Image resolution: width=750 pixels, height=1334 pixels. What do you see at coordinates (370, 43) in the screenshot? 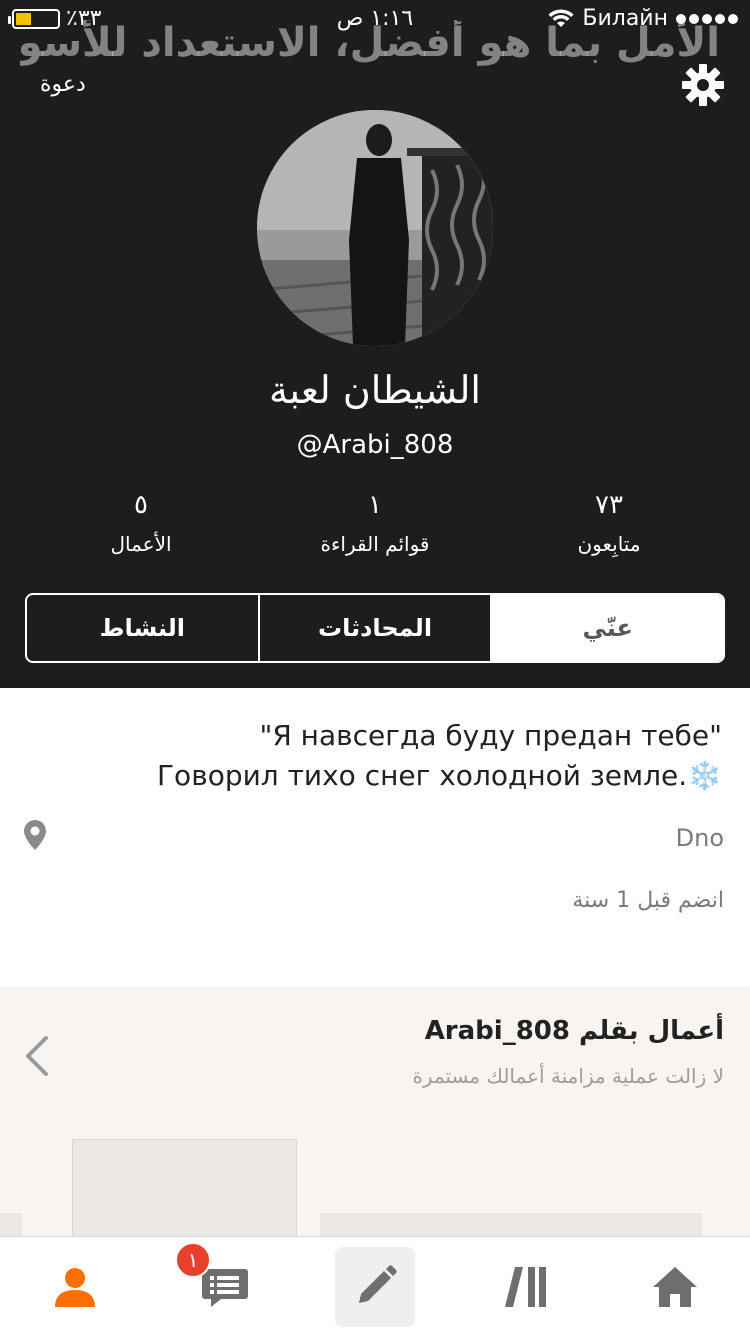
I see `profile-banner-text: الأمل بما هو أفضل، الاستعداد للأسوأ` at bounding box center [370, 43].